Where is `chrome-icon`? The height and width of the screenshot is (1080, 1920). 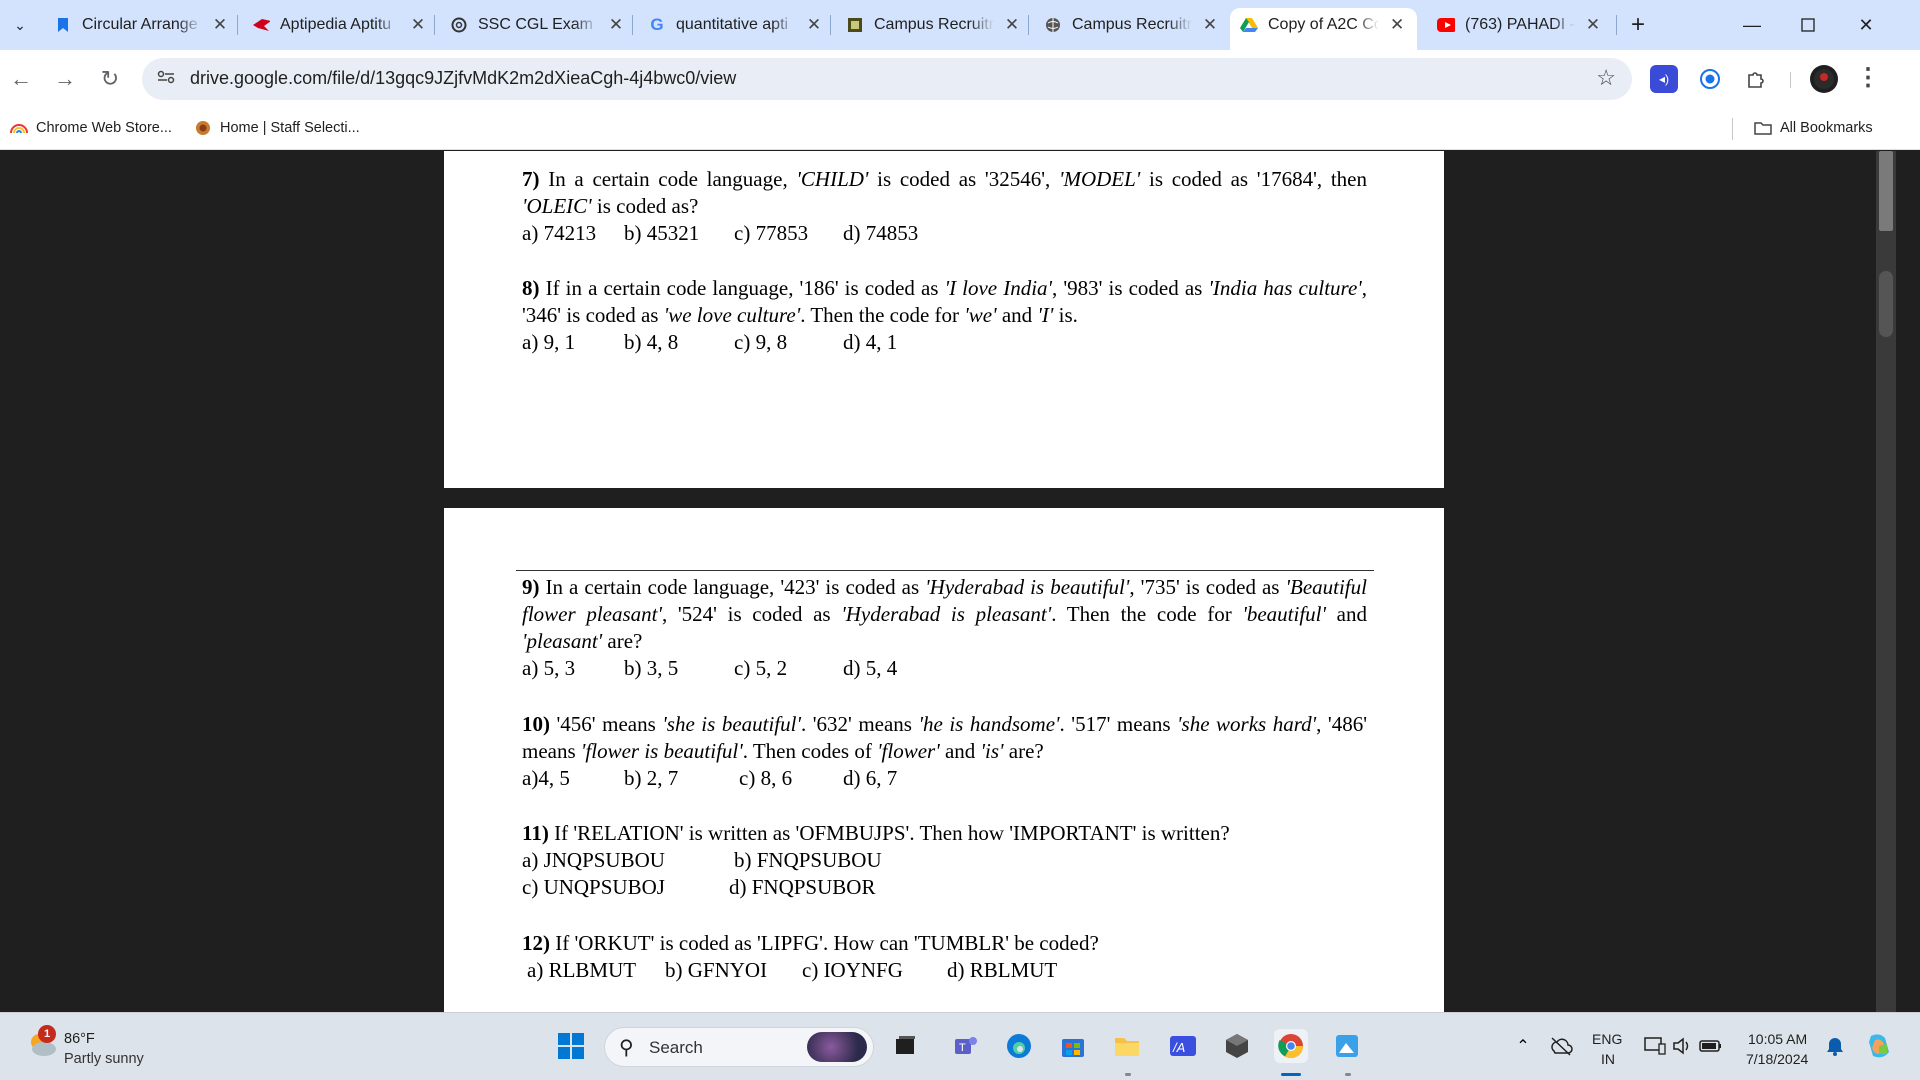
chrome-icon is located at coordinates (1291, 1046).